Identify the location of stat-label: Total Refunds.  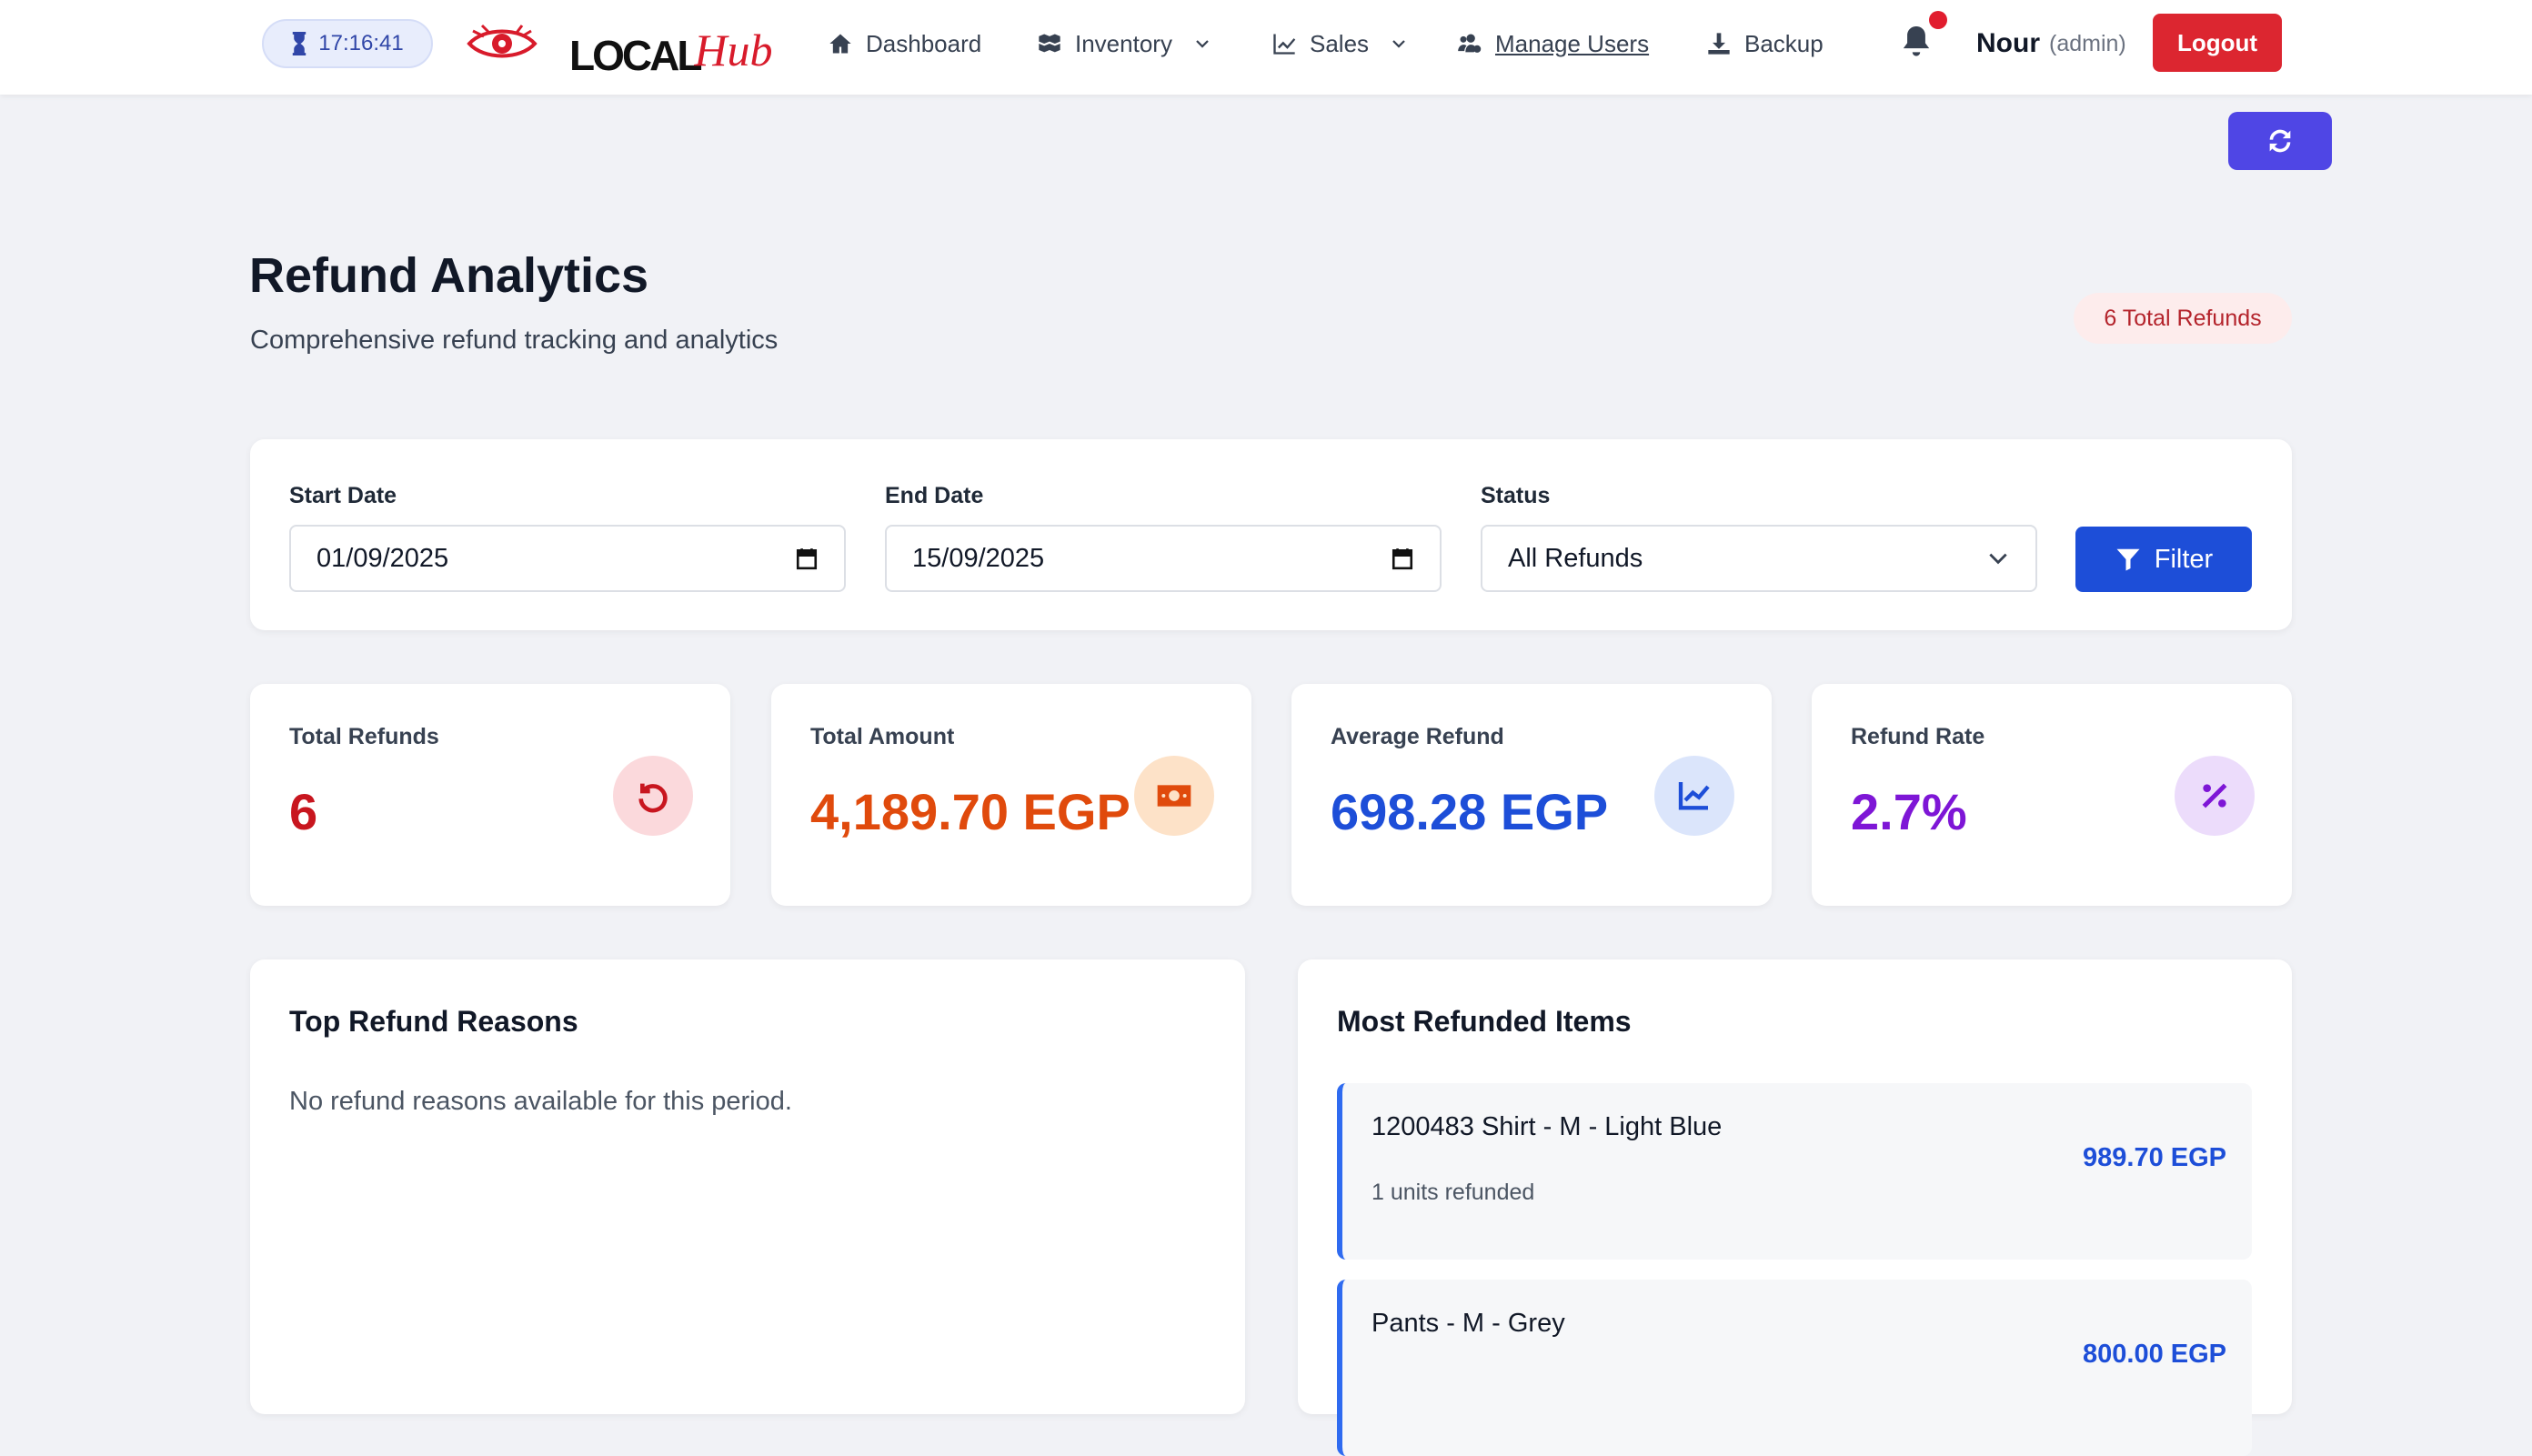
(364, 737).